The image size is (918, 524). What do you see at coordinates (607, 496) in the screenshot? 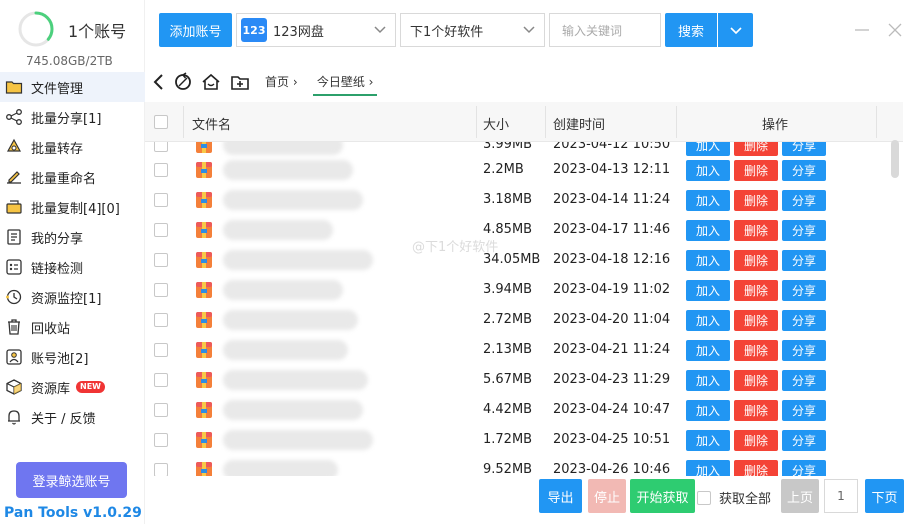
I see `stop-button: 停止` at bounding box center [607, 496].